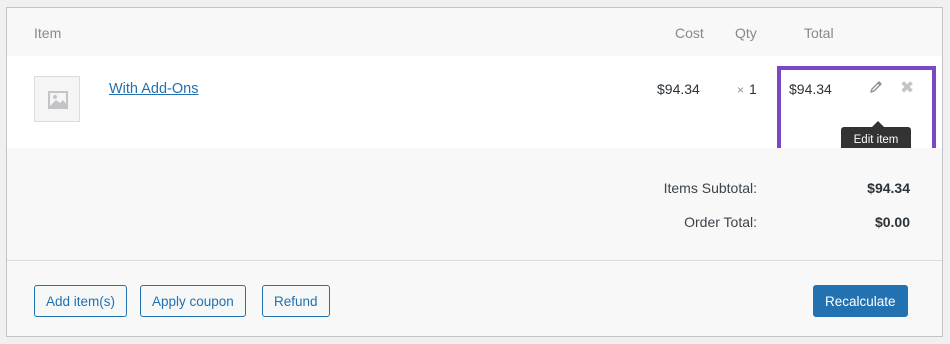  I want to click on items-subtotal-value: $94.34, so click(888, 188).